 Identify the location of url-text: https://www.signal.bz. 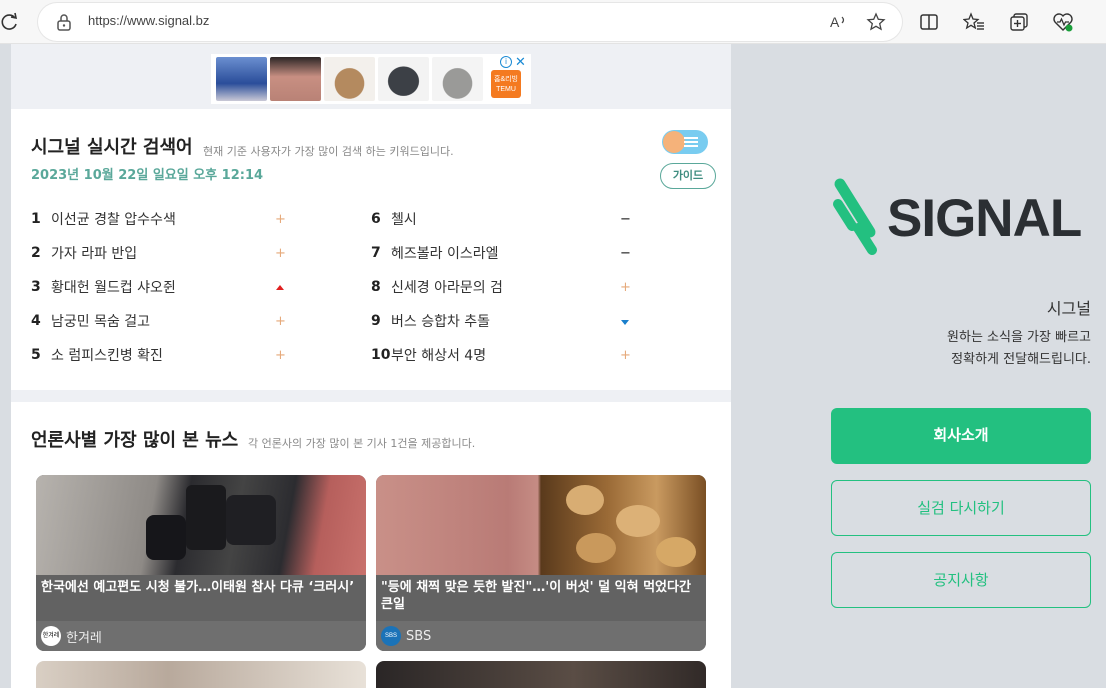
(148, 20).